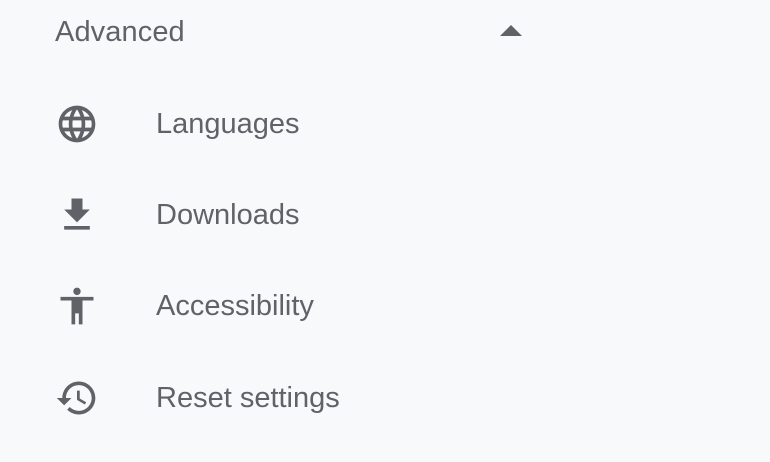 Image resolution: width=770 pixels, height=462 pixels. I want to click on accessibility-icon, so click(77, 306).